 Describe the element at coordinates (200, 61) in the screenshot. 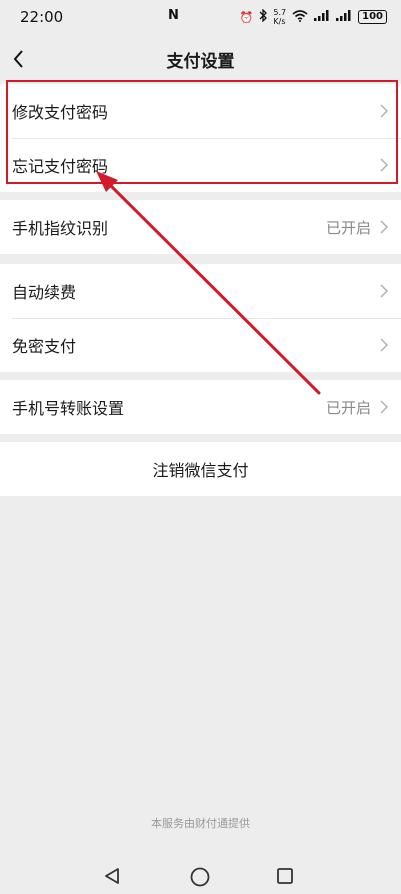

I see `page-title: 支付设置` at that location.